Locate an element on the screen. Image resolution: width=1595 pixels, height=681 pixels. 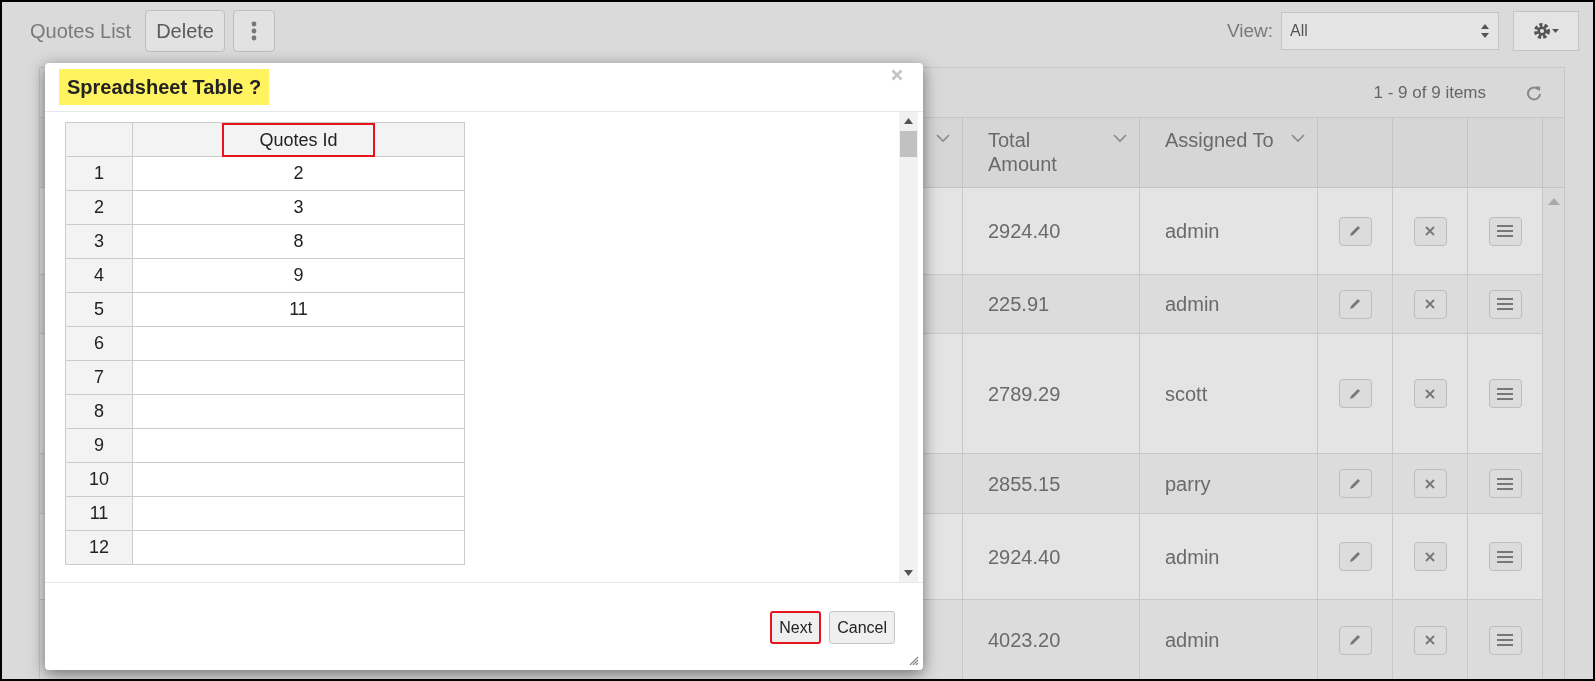
table-cell: 225.91 is located at coordinates (1051, 304).